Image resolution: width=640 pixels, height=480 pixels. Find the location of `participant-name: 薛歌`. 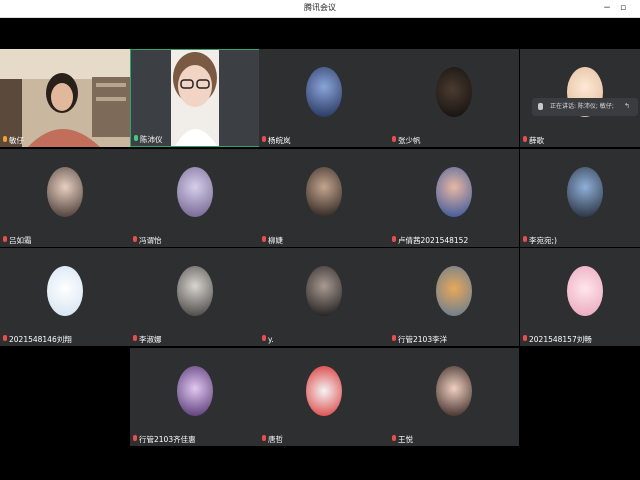

participant-name: 薛歌 is located at coordinates (533, 140).